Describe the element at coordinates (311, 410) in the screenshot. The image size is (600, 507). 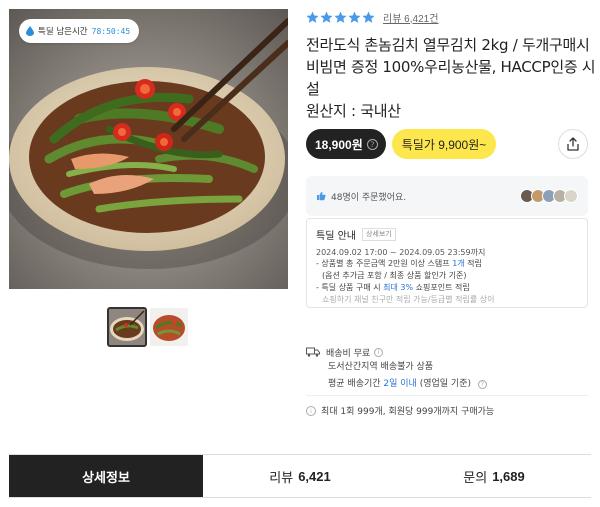
I see `info-icon: i` at that location.